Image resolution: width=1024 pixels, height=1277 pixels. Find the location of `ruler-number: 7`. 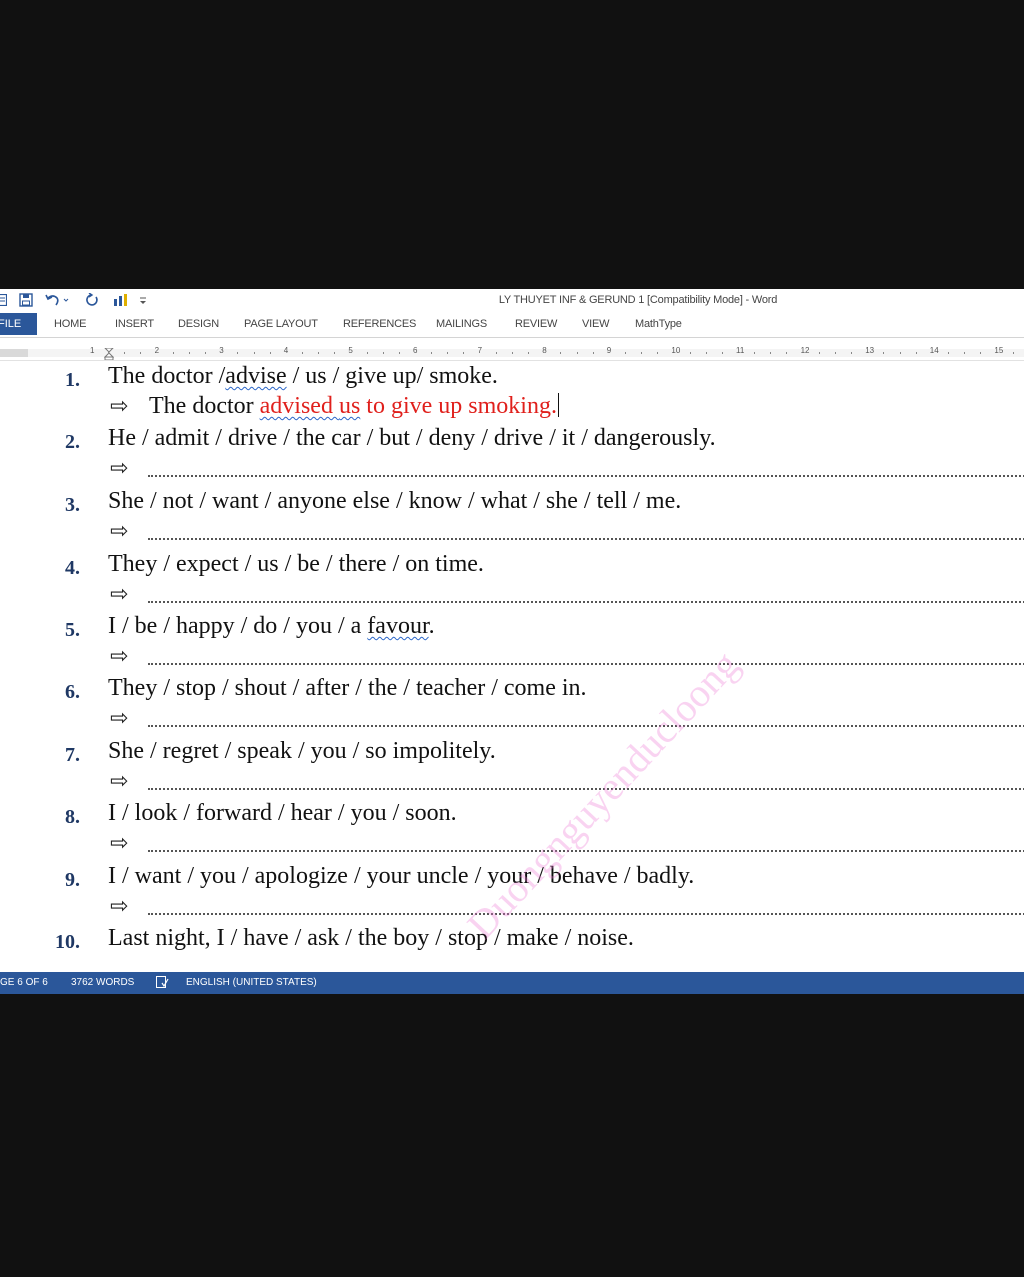

ruler-number: 7 is located at coordinates (480, 350).